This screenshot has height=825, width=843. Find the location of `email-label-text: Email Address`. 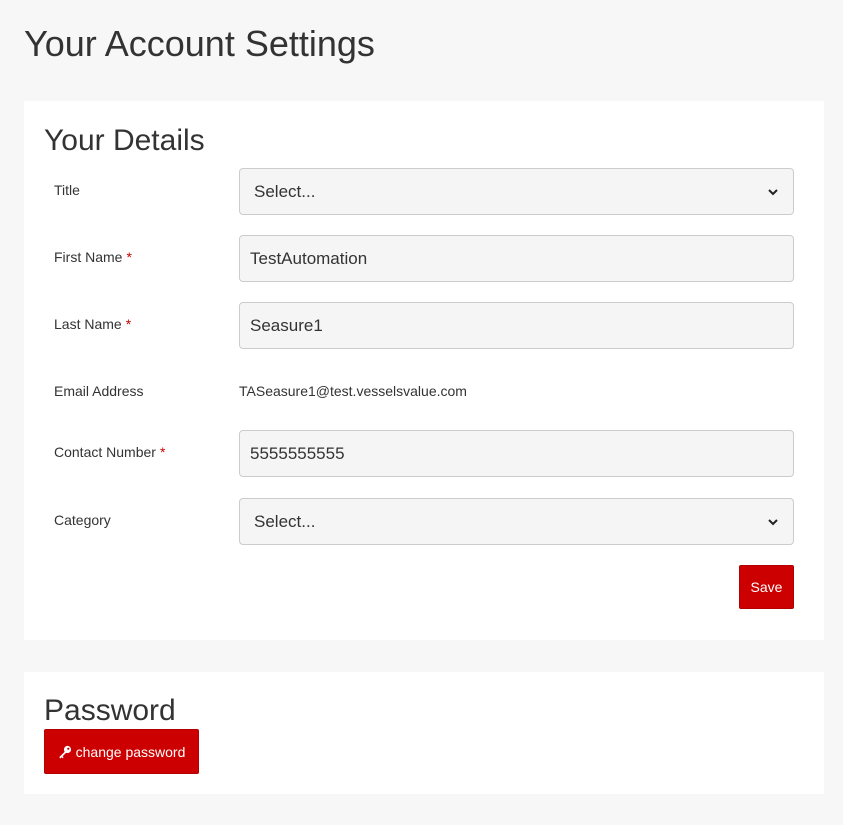

email-label-text: Email Address is located at coordinates (99, 391).